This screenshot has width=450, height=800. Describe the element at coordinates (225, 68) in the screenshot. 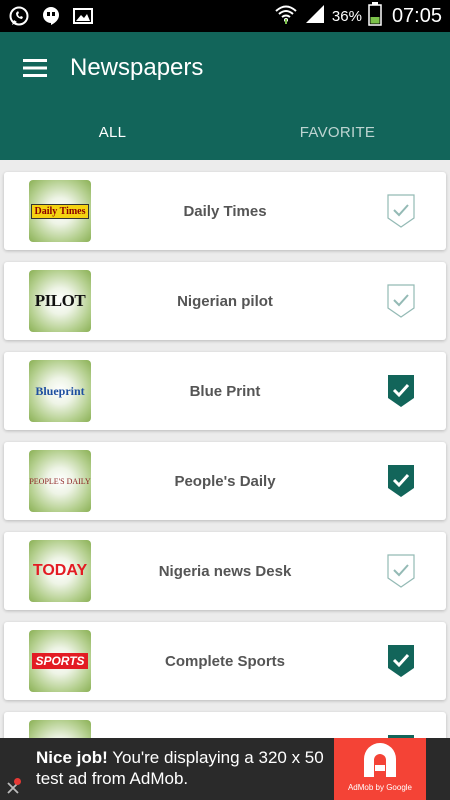

I see `toolbar: Newspapers` at that location.